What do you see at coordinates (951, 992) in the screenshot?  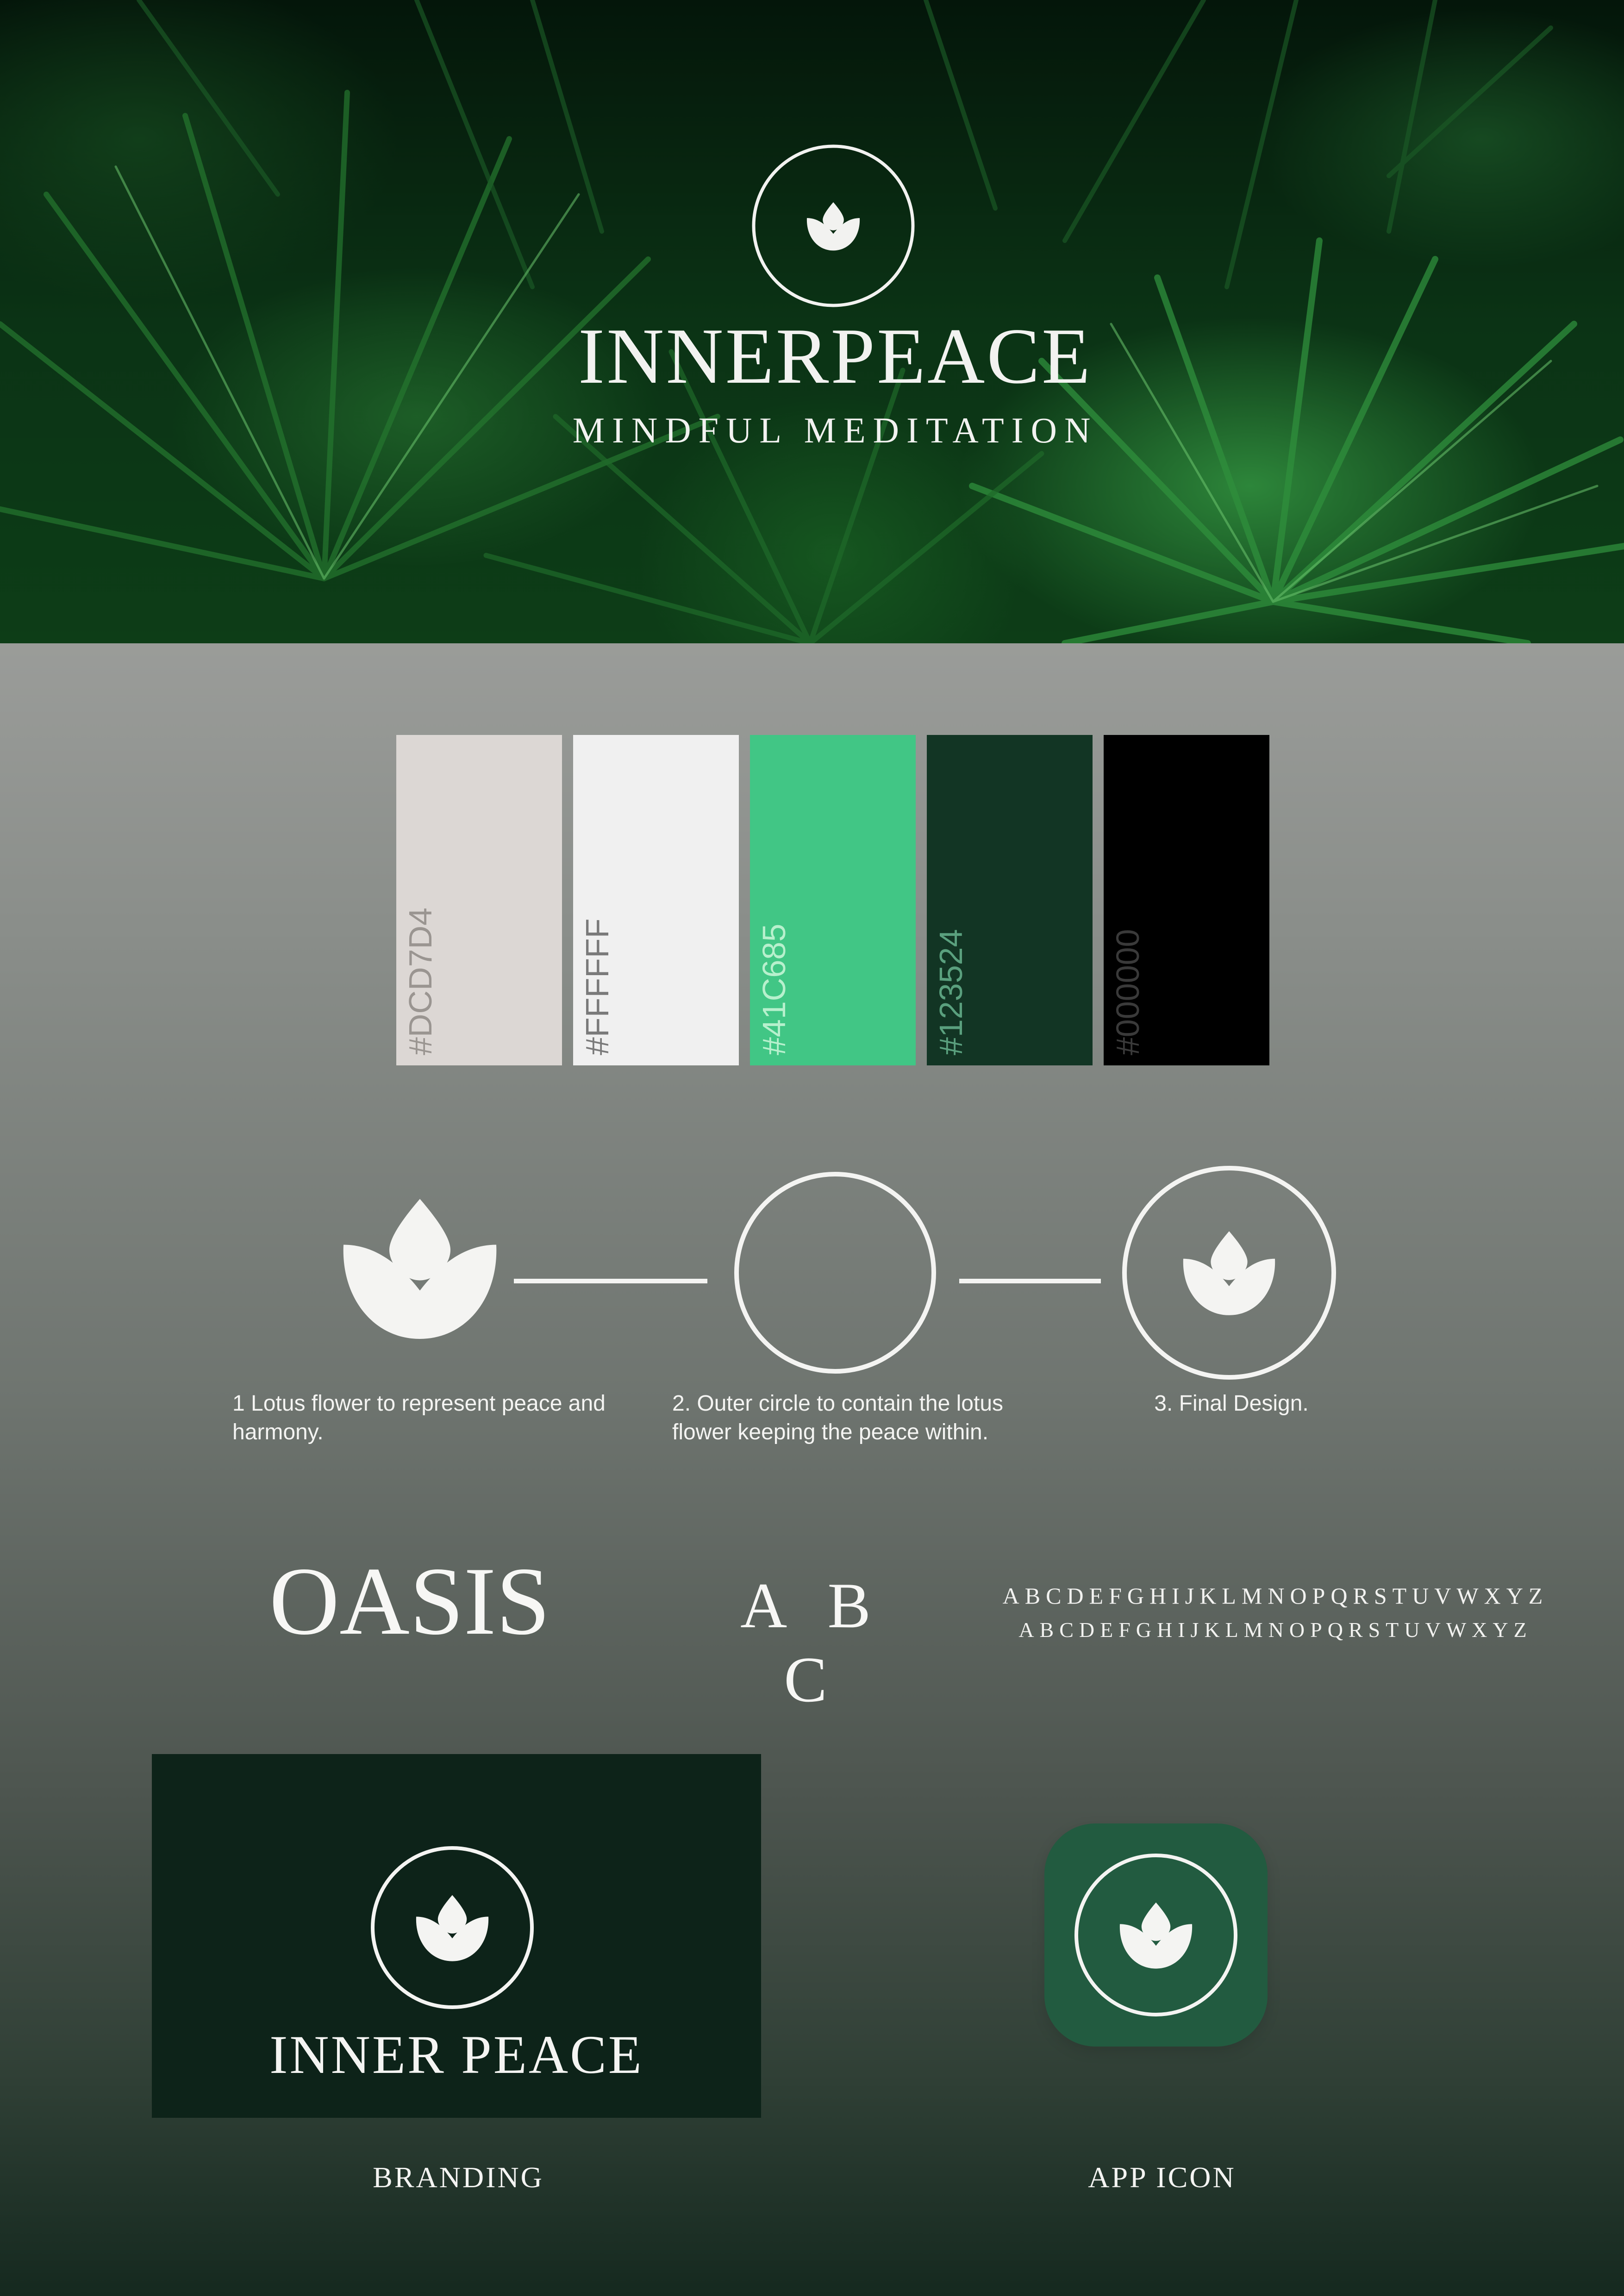 I see `color-swatch-code: #123524` at bounding box center [951, 992].